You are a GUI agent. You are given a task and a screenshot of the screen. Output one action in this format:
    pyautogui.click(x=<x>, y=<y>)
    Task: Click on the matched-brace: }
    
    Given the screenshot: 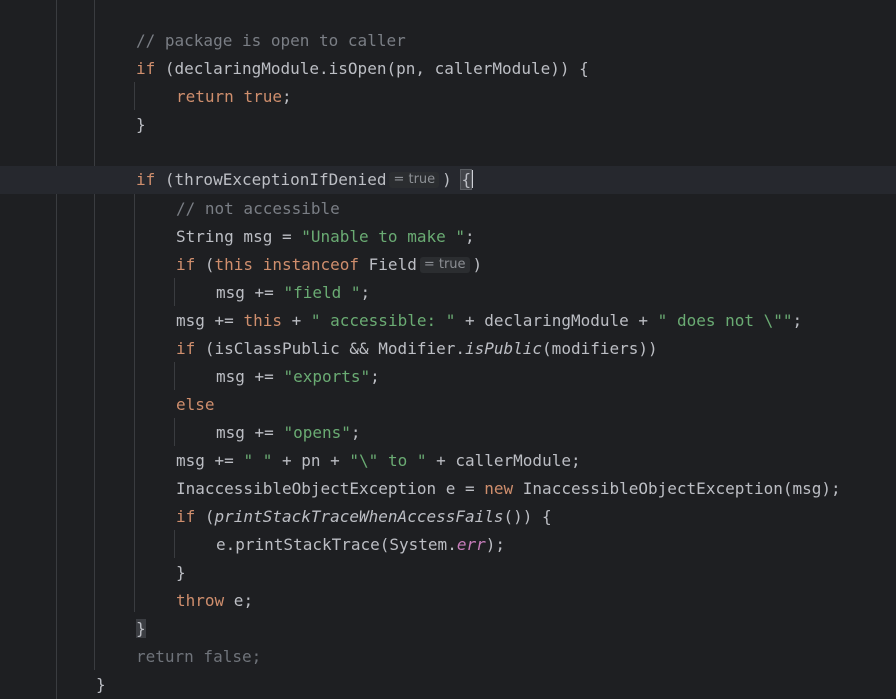 What is the action you would take?
    pyautogui.click(x=141, y=628)
    